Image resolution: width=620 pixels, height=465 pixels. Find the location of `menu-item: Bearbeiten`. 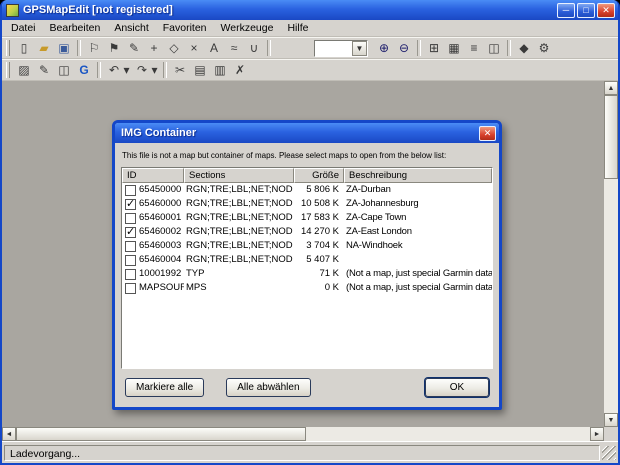

menu-item: Bearbeiten is located at coordinates (75, 28).